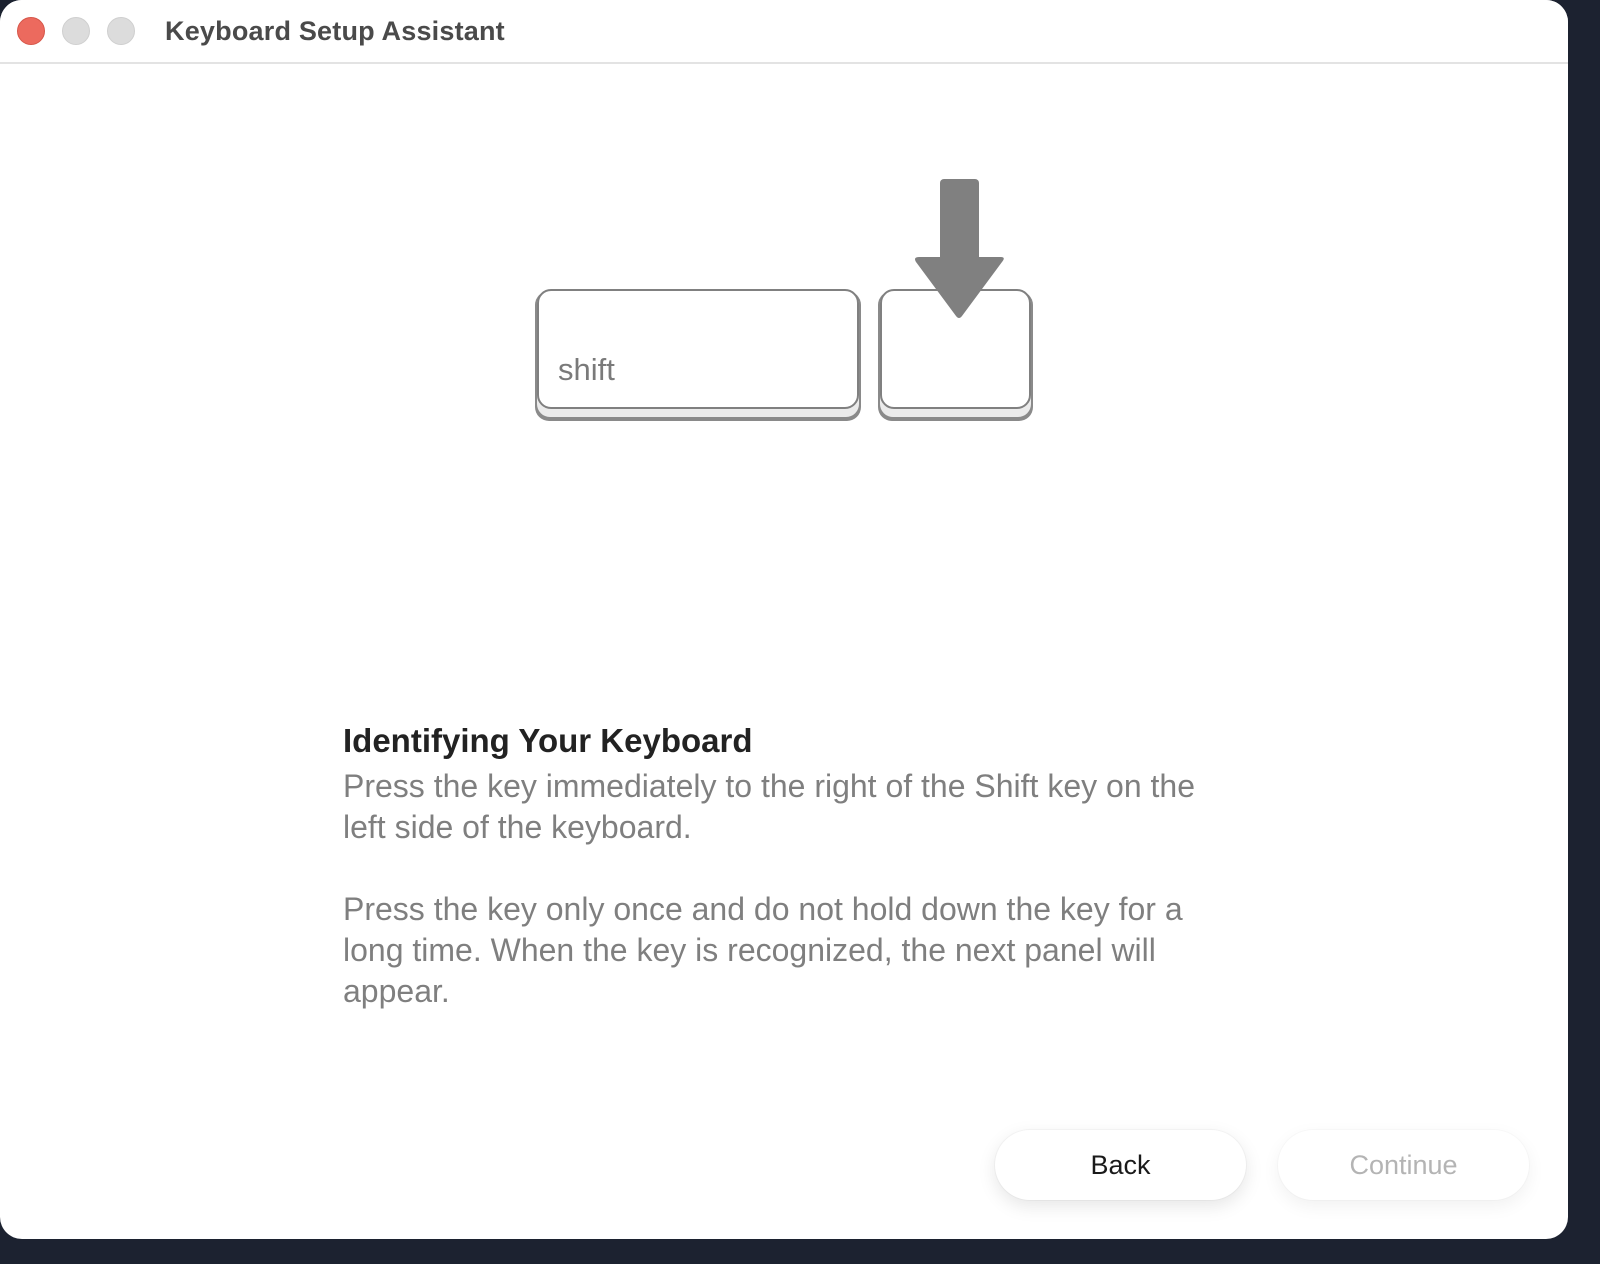 This screenshot has width=1600, height=1264. What do you see at coordinates (548, 740) in the screenshot?
I see `instructions-heading: Identifying Your Keyboard` at bounding box center [548, 740].